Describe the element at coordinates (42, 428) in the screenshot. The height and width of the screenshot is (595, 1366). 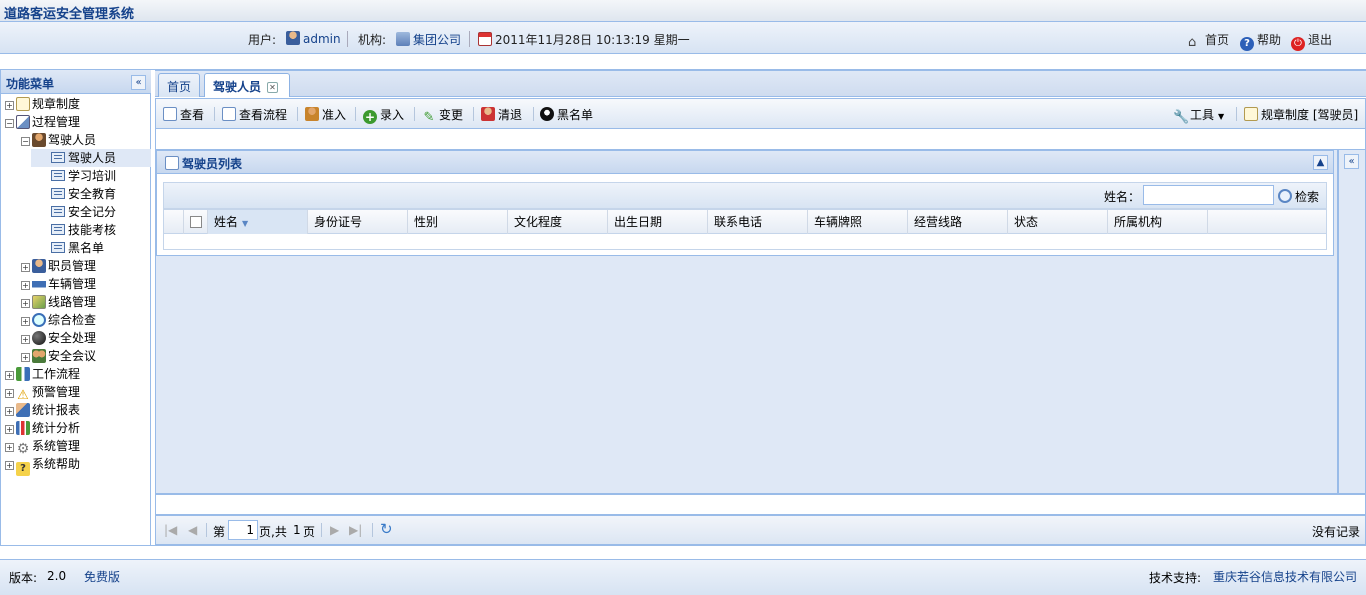
I see `tree-item-analysis: + 统计分析` at that location.